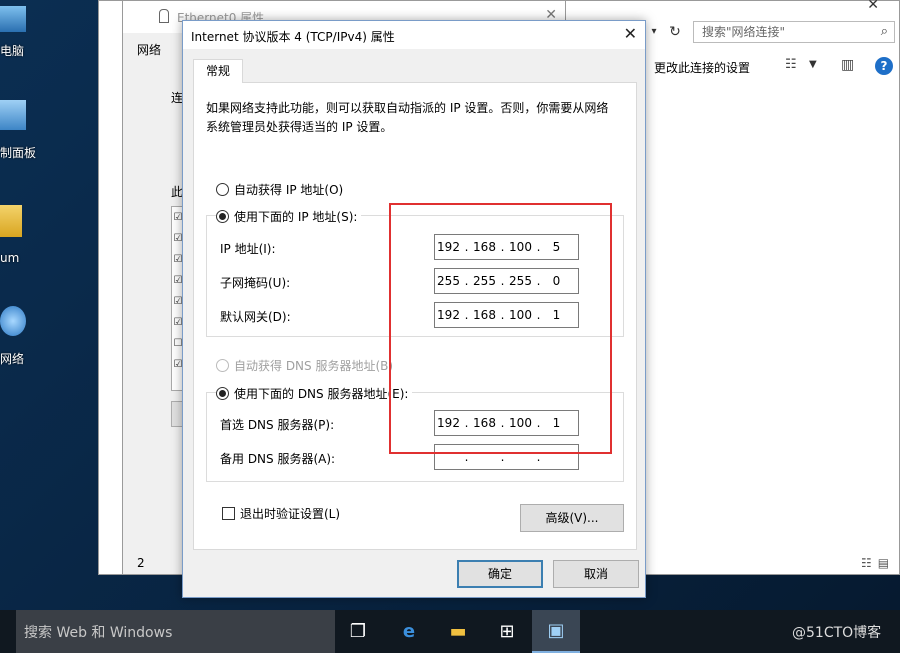 This screenshot has height=653, width=900. Describe the element at coordinates (255, 317) in the screenshot. I see `gateway-label: 默认网关(D):` at that location.